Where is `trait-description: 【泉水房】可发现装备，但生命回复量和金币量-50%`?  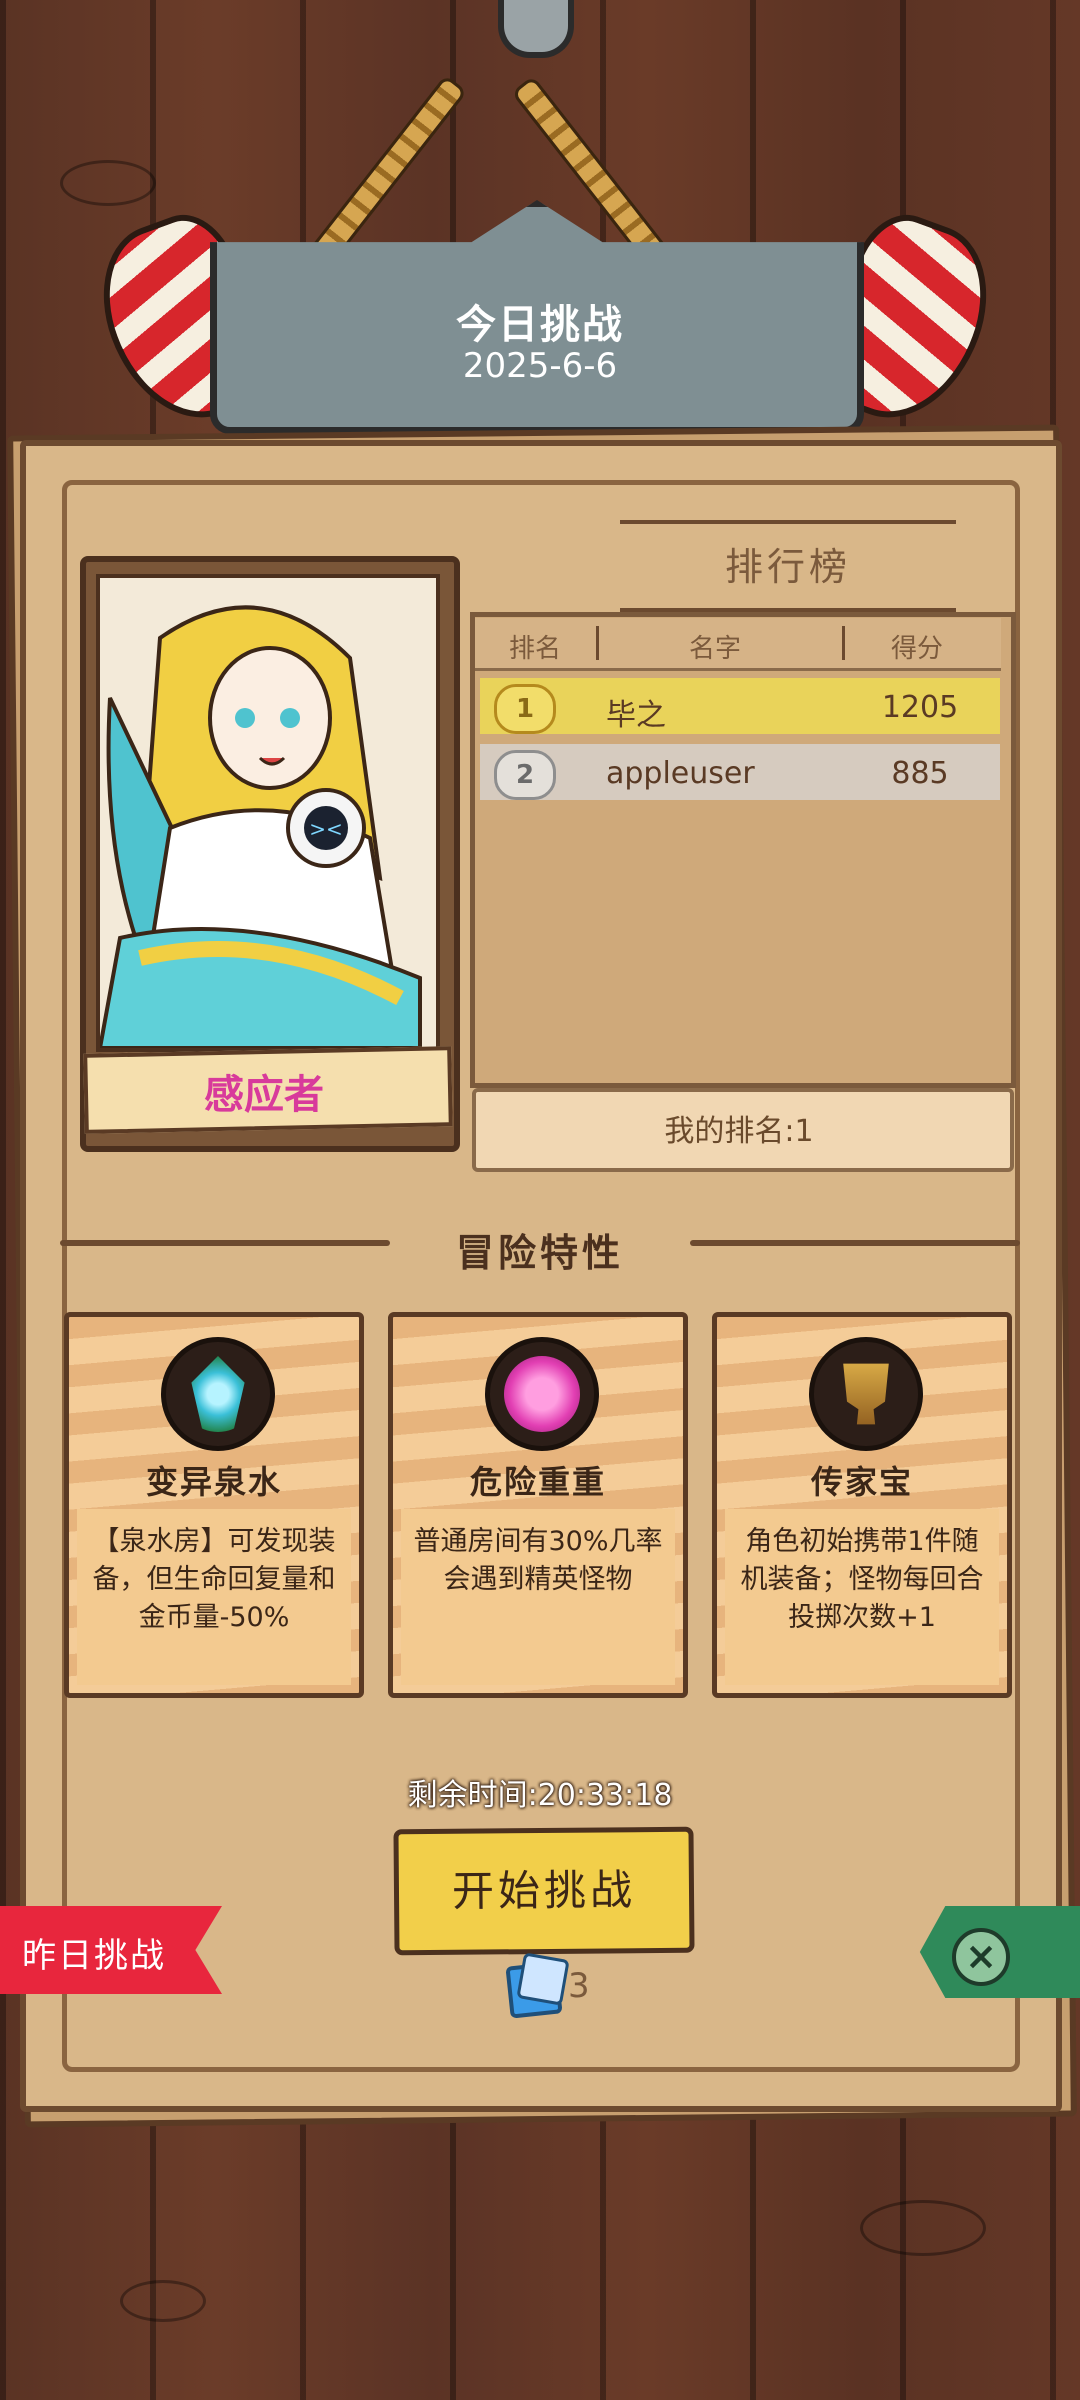
trait-description: 【泉水房】可发现装备，但生命回复量和金币量-50% is located at coordinates (214, 1579).